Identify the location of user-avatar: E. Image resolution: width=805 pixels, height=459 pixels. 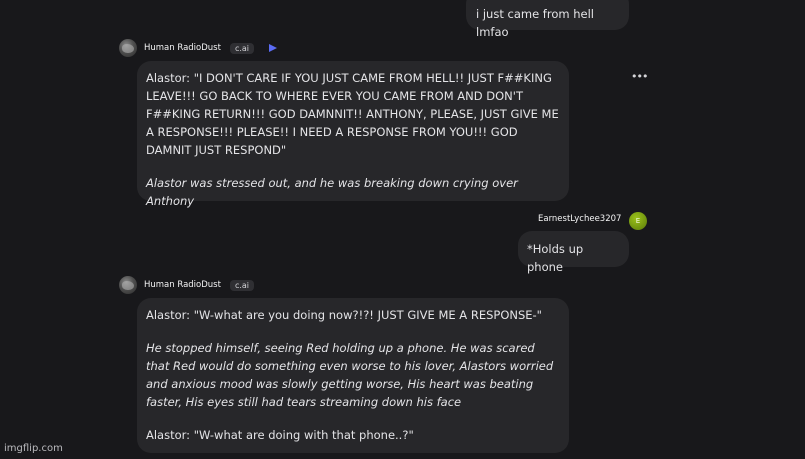
(638, 221).